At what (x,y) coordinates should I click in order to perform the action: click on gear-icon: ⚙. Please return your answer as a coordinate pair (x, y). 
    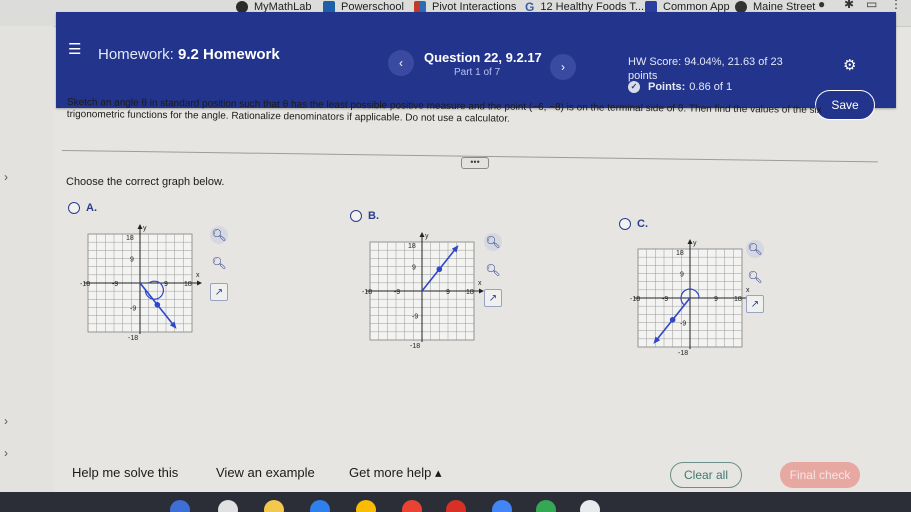
    Looking at the image, I should click on (849, 65).